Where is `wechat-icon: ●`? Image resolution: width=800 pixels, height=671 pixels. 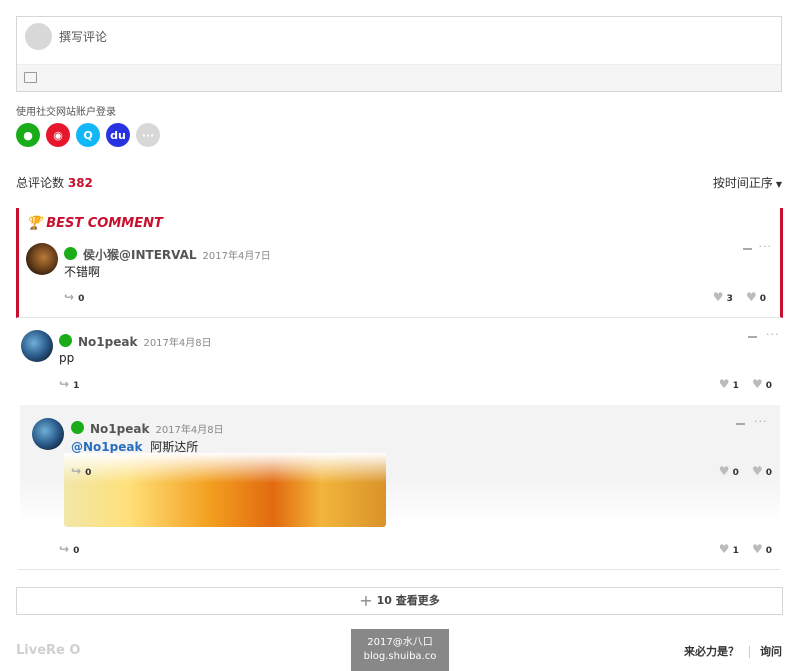
wechat-icon: ● is located at coordinates (28, 135).